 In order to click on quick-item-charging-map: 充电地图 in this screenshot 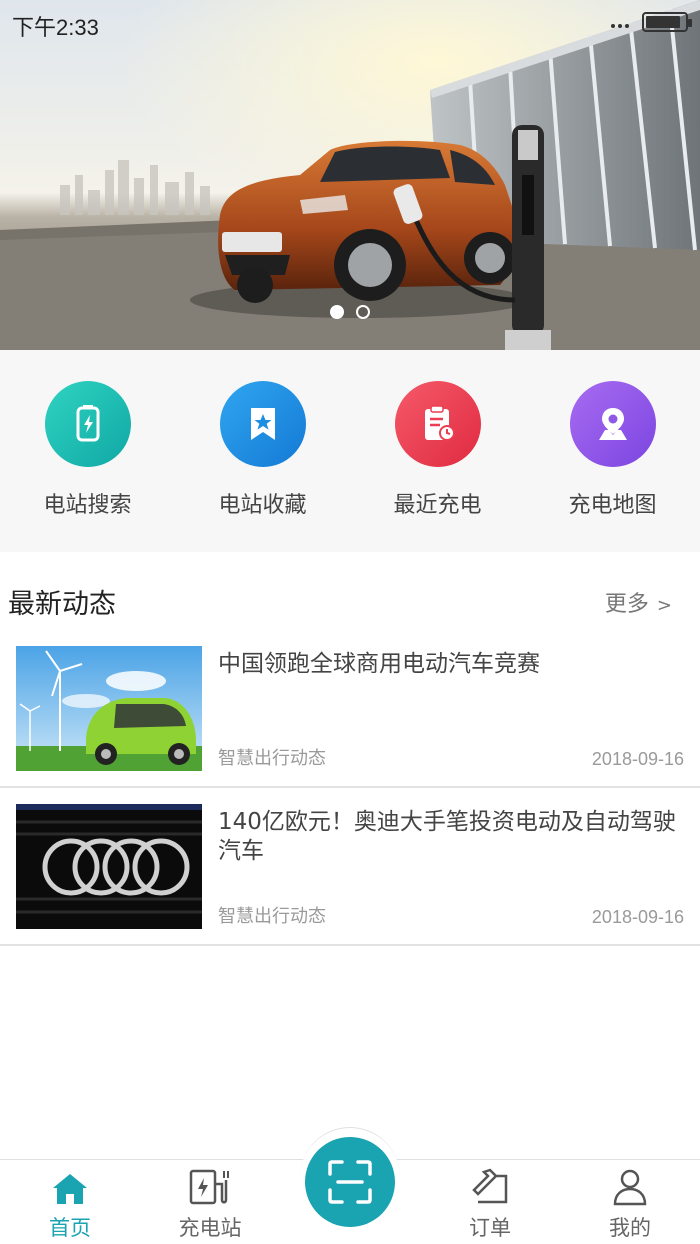, I will do `click(612, 451)`.